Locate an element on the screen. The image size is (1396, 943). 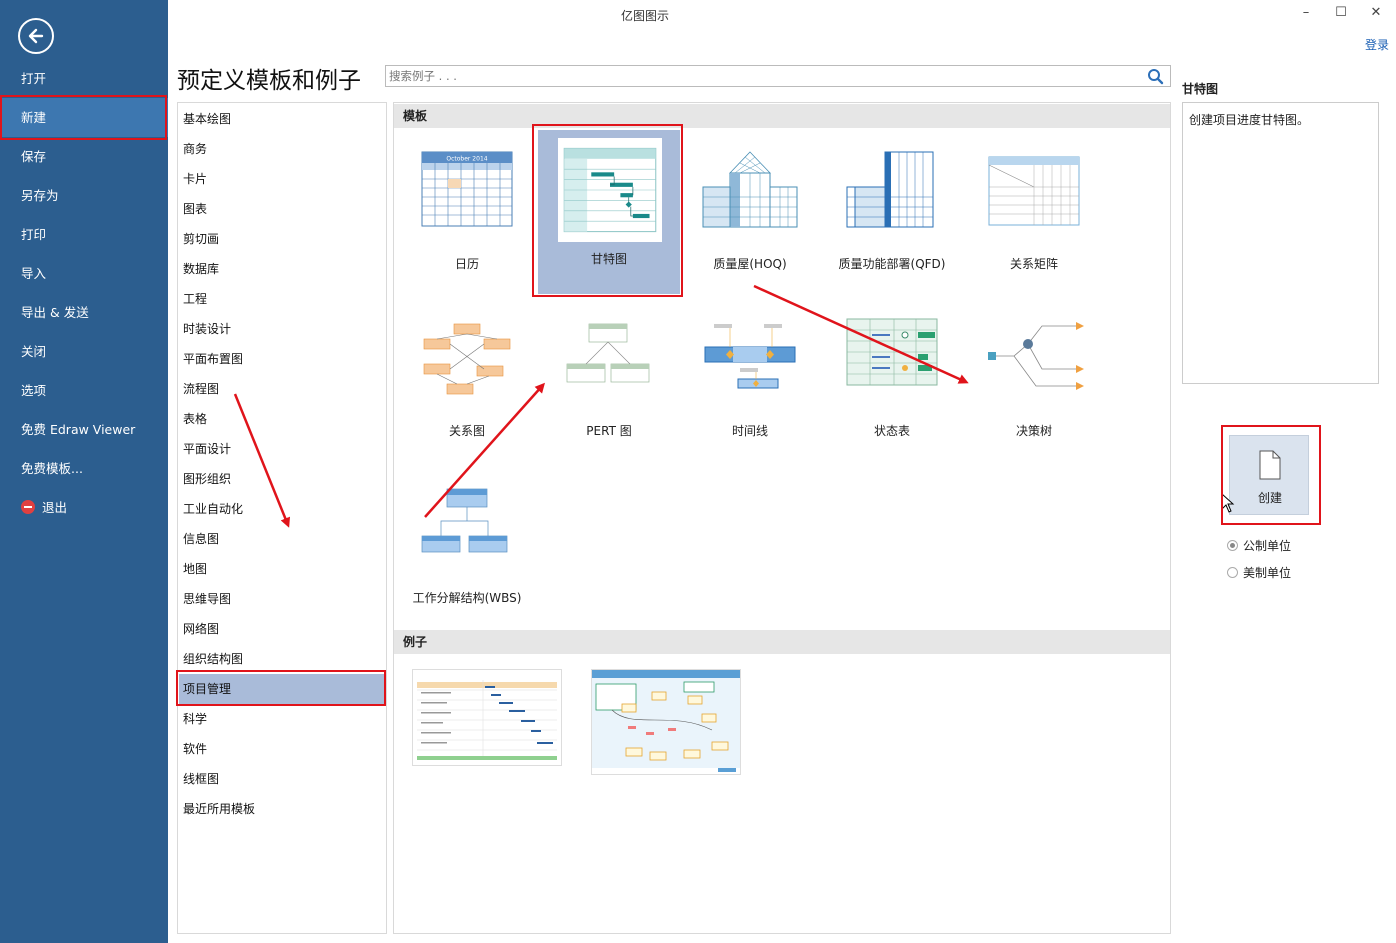
category-item: 图表 is located at coordinates (282, 209).